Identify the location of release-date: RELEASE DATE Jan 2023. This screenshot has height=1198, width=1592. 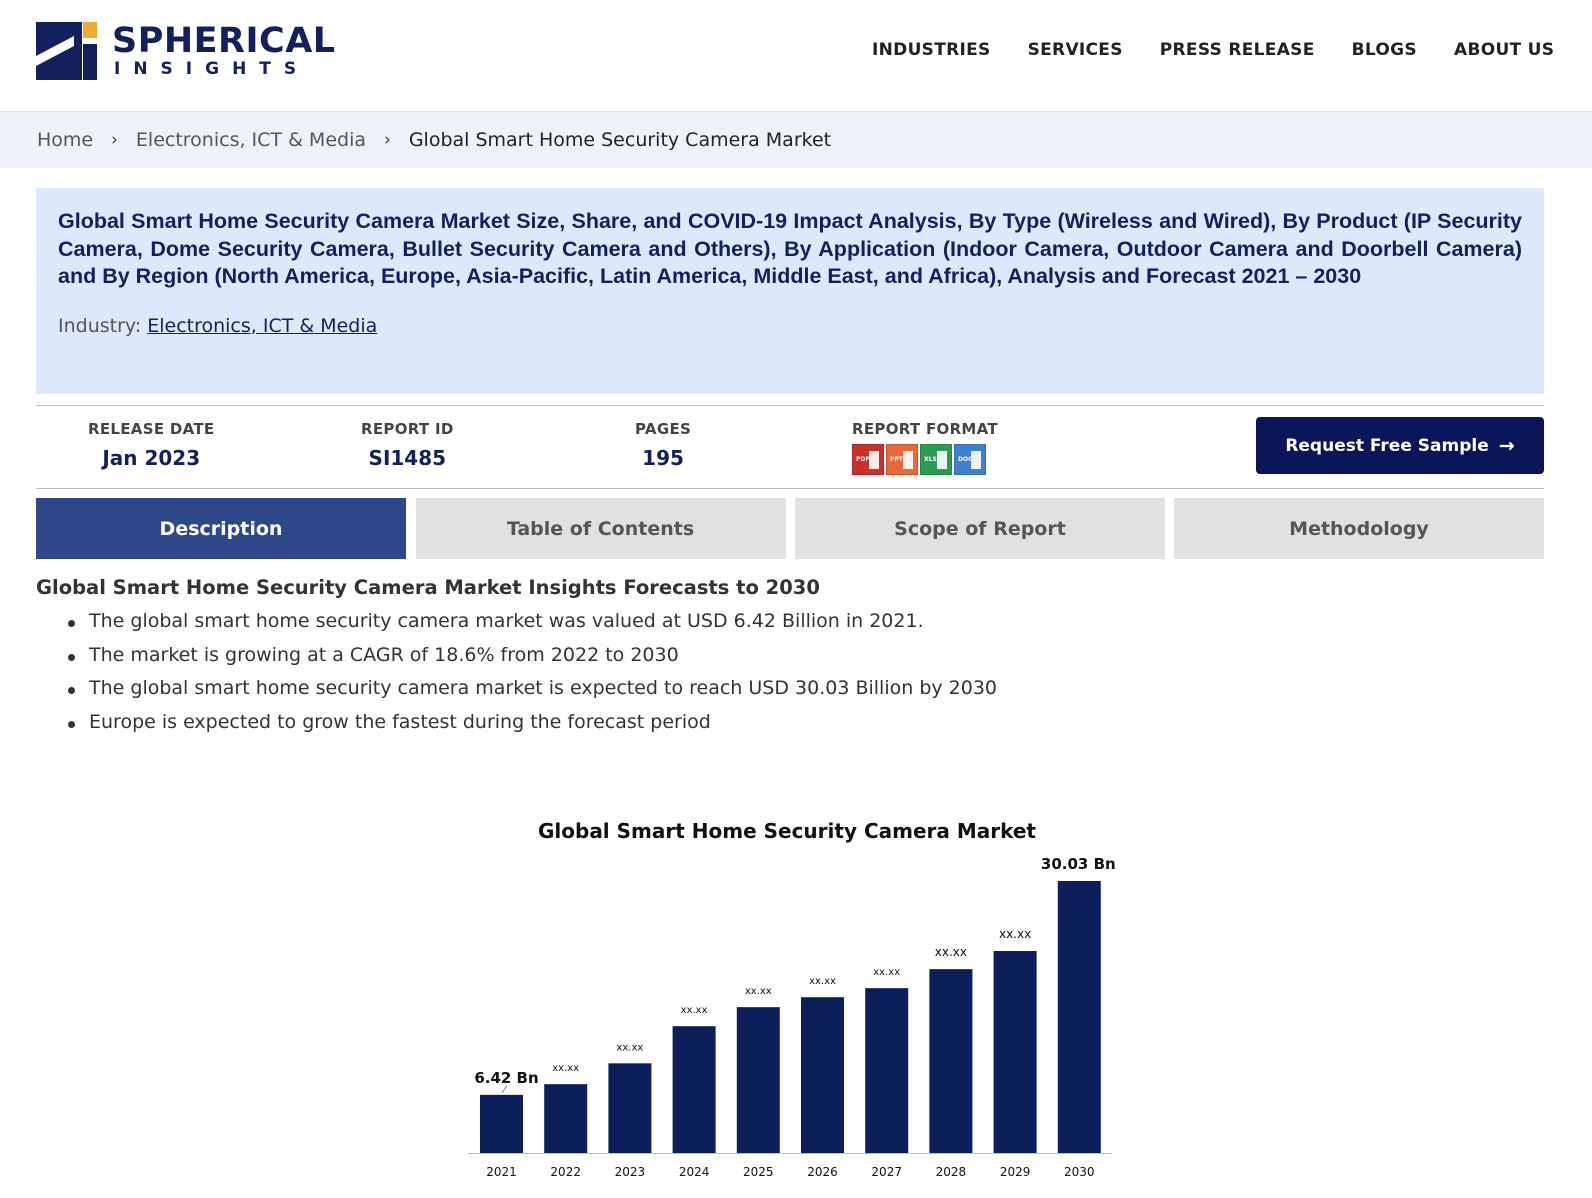
(151, 445).